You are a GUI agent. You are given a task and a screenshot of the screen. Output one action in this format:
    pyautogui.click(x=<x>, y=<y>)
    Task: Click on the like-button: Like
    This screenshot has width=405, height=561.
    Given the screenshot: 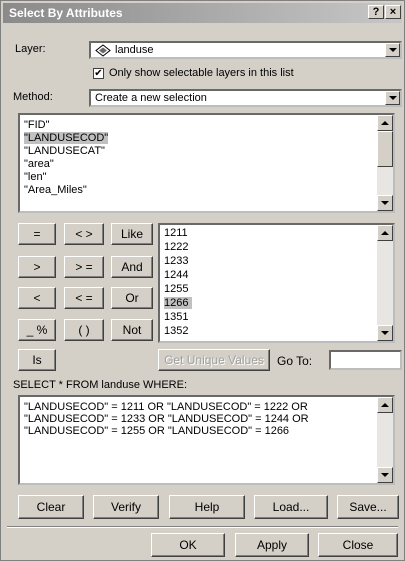 What is the action you would take?
    pyautogui.click(x=132, y=234)
    